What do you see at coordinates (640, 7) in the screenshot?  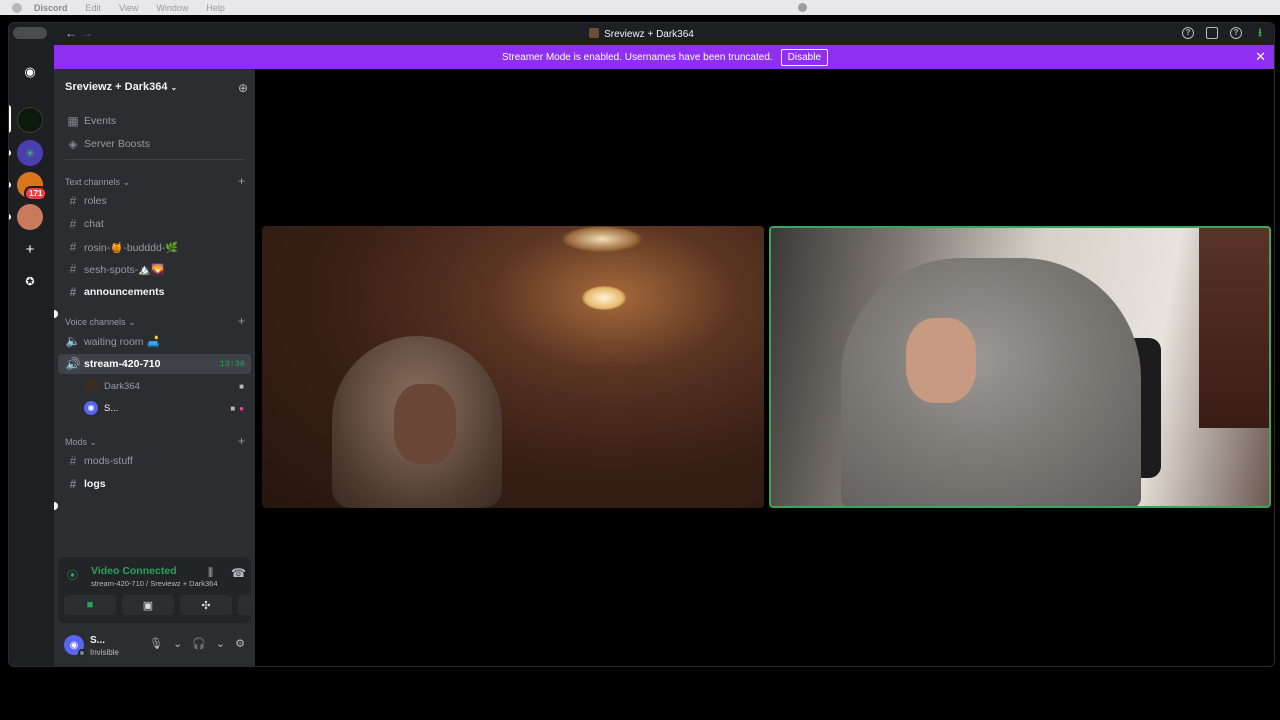 I see `macos-menubar: Discord Edit View Window Help` at bounding box center [640, 7].